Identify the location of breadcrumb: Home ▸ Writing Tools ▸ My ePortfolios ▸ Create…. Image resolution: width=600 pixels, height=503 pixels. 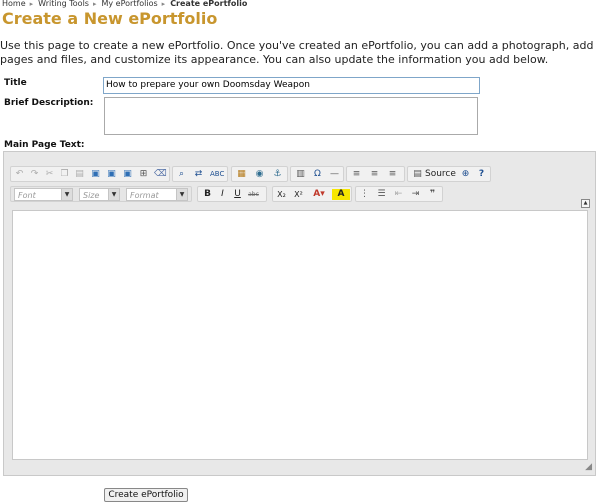
(124, 4).